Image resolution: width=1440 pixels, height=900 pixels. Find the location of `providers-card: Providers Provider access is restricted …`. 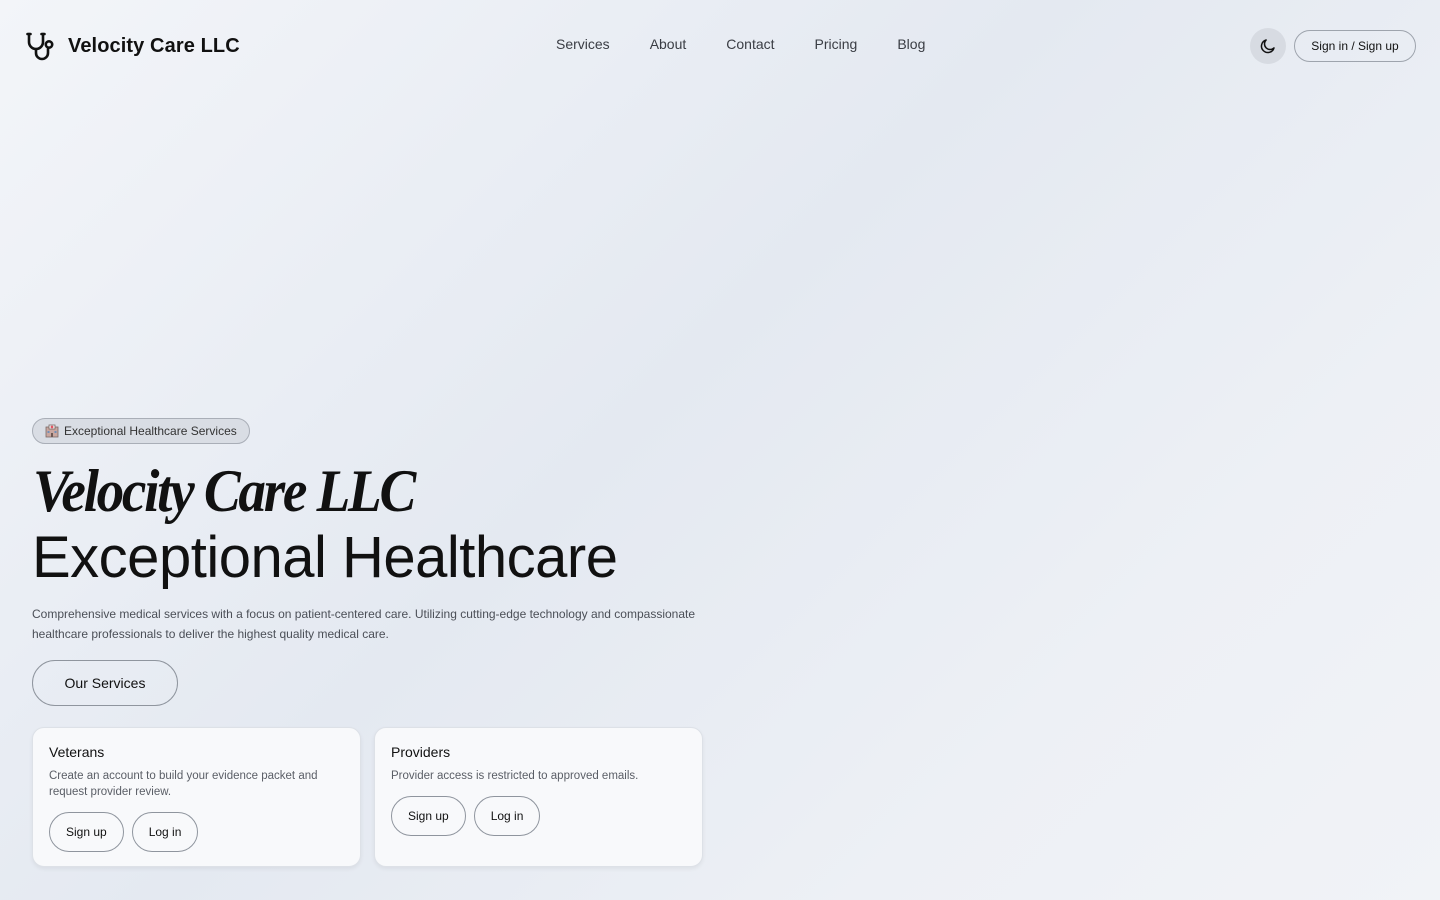

providers-card: Providers Provider access is restricted … is located at coordinates (538, 797).